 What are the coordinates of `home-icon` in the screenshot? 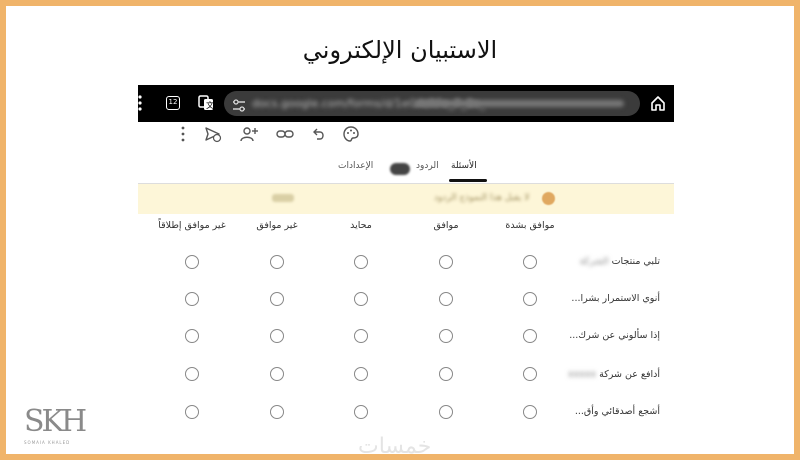 It's located at (658, 103).